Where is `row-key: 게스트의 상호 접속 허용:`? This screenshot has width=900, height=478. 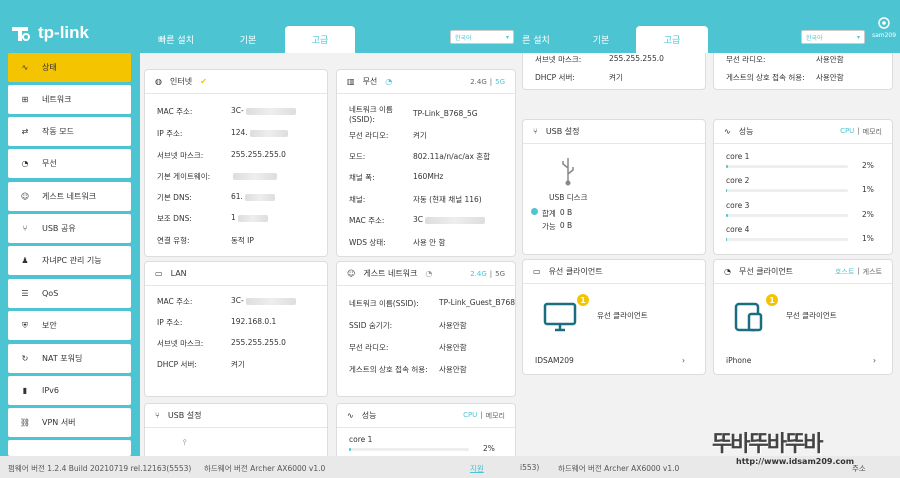
row-key: 게스트의 상호 접속 허용: is located at coordinates (388, 369).